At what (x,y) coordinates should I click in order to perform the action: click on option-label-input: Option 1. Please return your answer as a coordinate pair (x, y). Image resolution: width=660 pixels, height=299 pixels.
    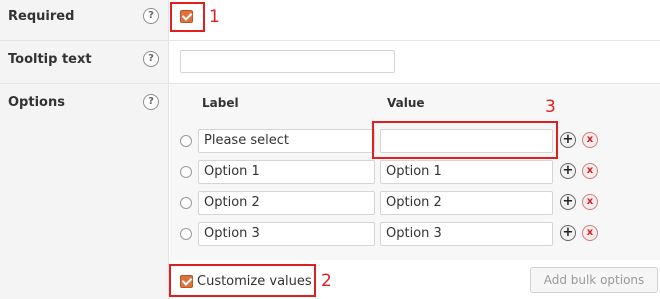
    Looking at the image, I should click on (286, 172).